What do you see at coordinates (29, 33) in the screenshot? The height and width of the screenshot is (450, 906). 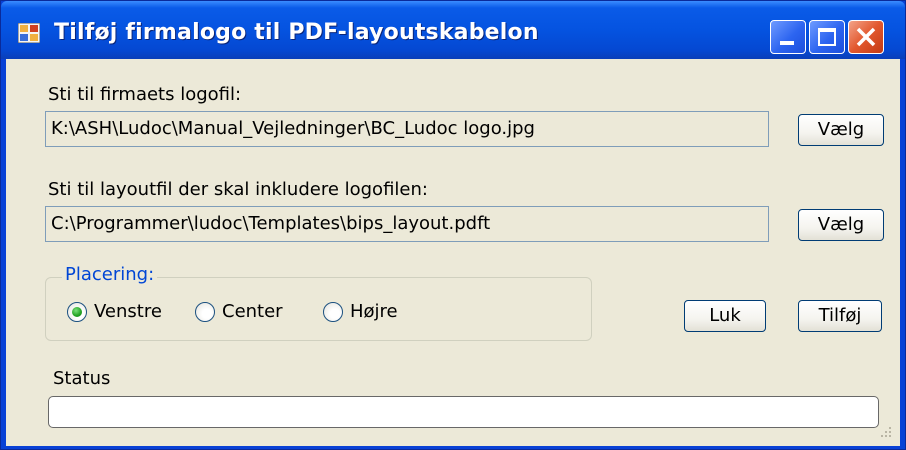 I see `app-icon` at bounding box center [29, 33].